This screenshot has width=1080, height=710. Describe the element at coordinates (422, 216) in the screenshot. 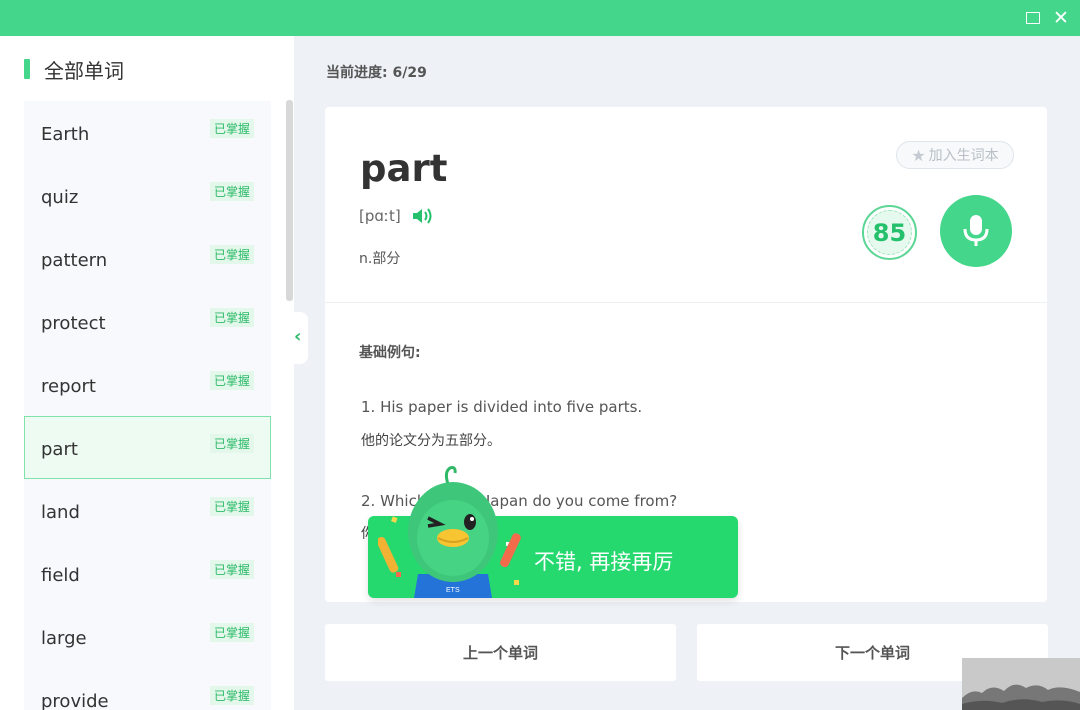

I see `speaker-icon` at that location.